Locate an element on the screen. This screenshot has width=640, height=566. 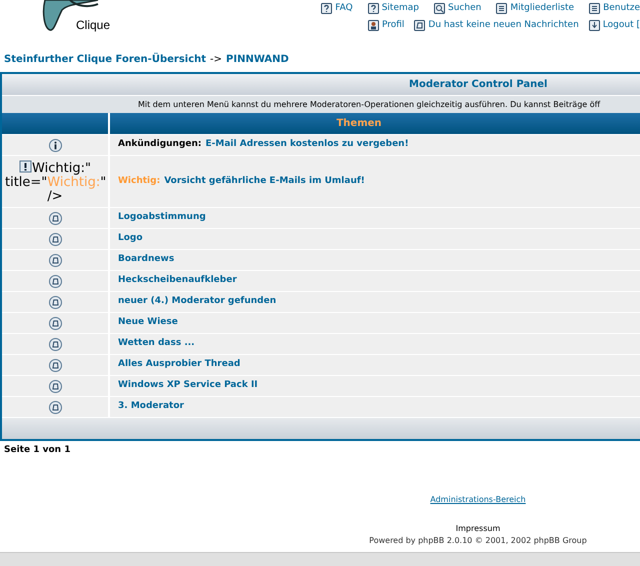
imprint-text: Impressum is located at coordinates (478, 528).